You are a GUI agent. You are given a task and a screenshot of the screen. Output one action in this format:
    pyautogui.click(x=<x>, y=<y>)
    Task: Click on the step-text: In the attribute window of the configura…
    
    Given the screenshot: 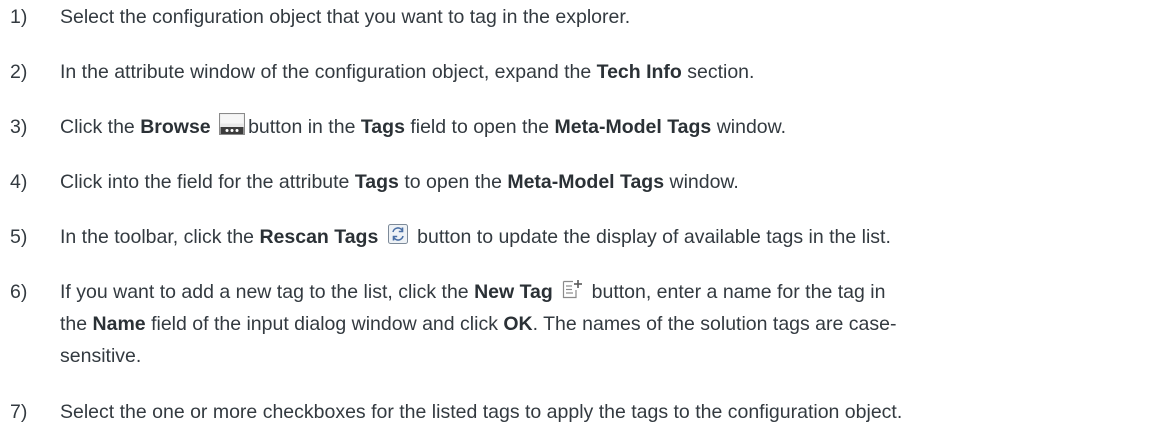 What is the action you would take?
    pyautogui.click(x=614, y=72)
    